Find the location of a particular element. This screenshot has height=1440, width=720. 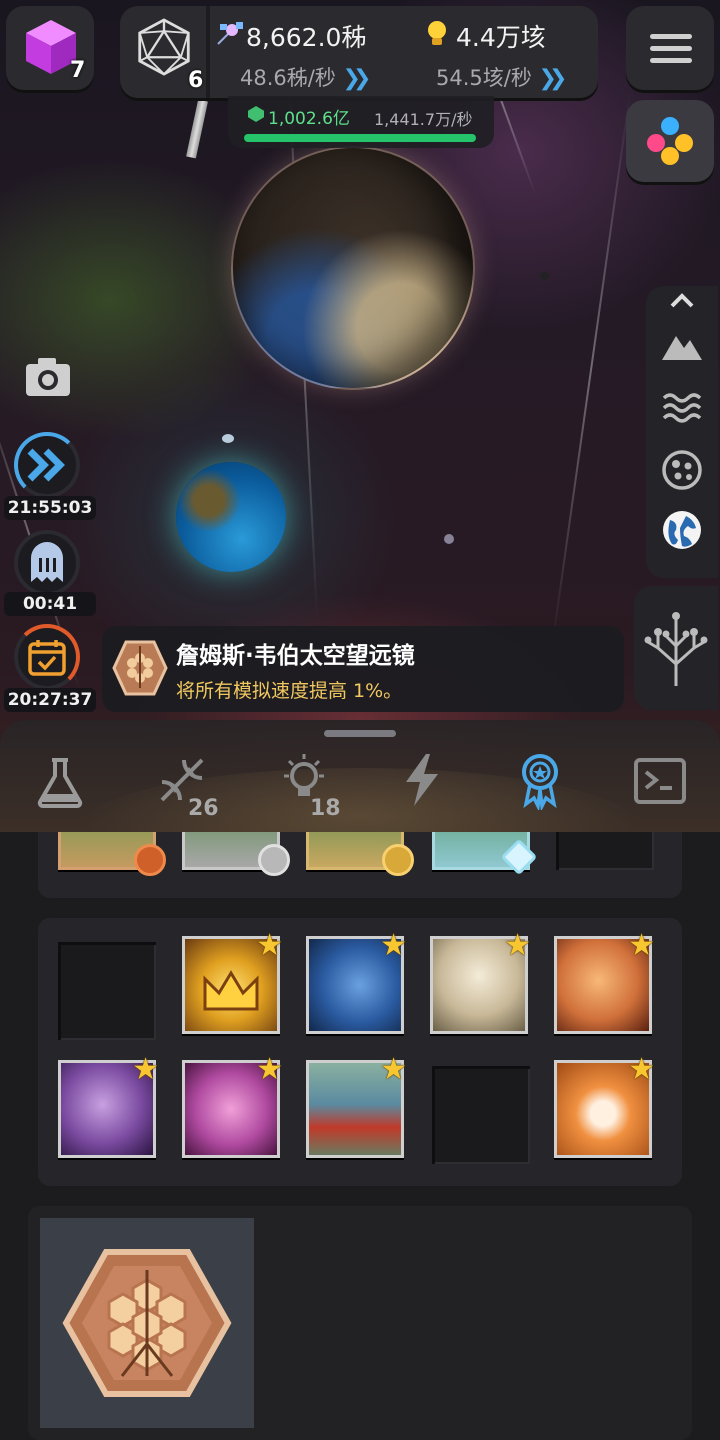

tab-ideas: 18 is located at coordinates (306, 786).